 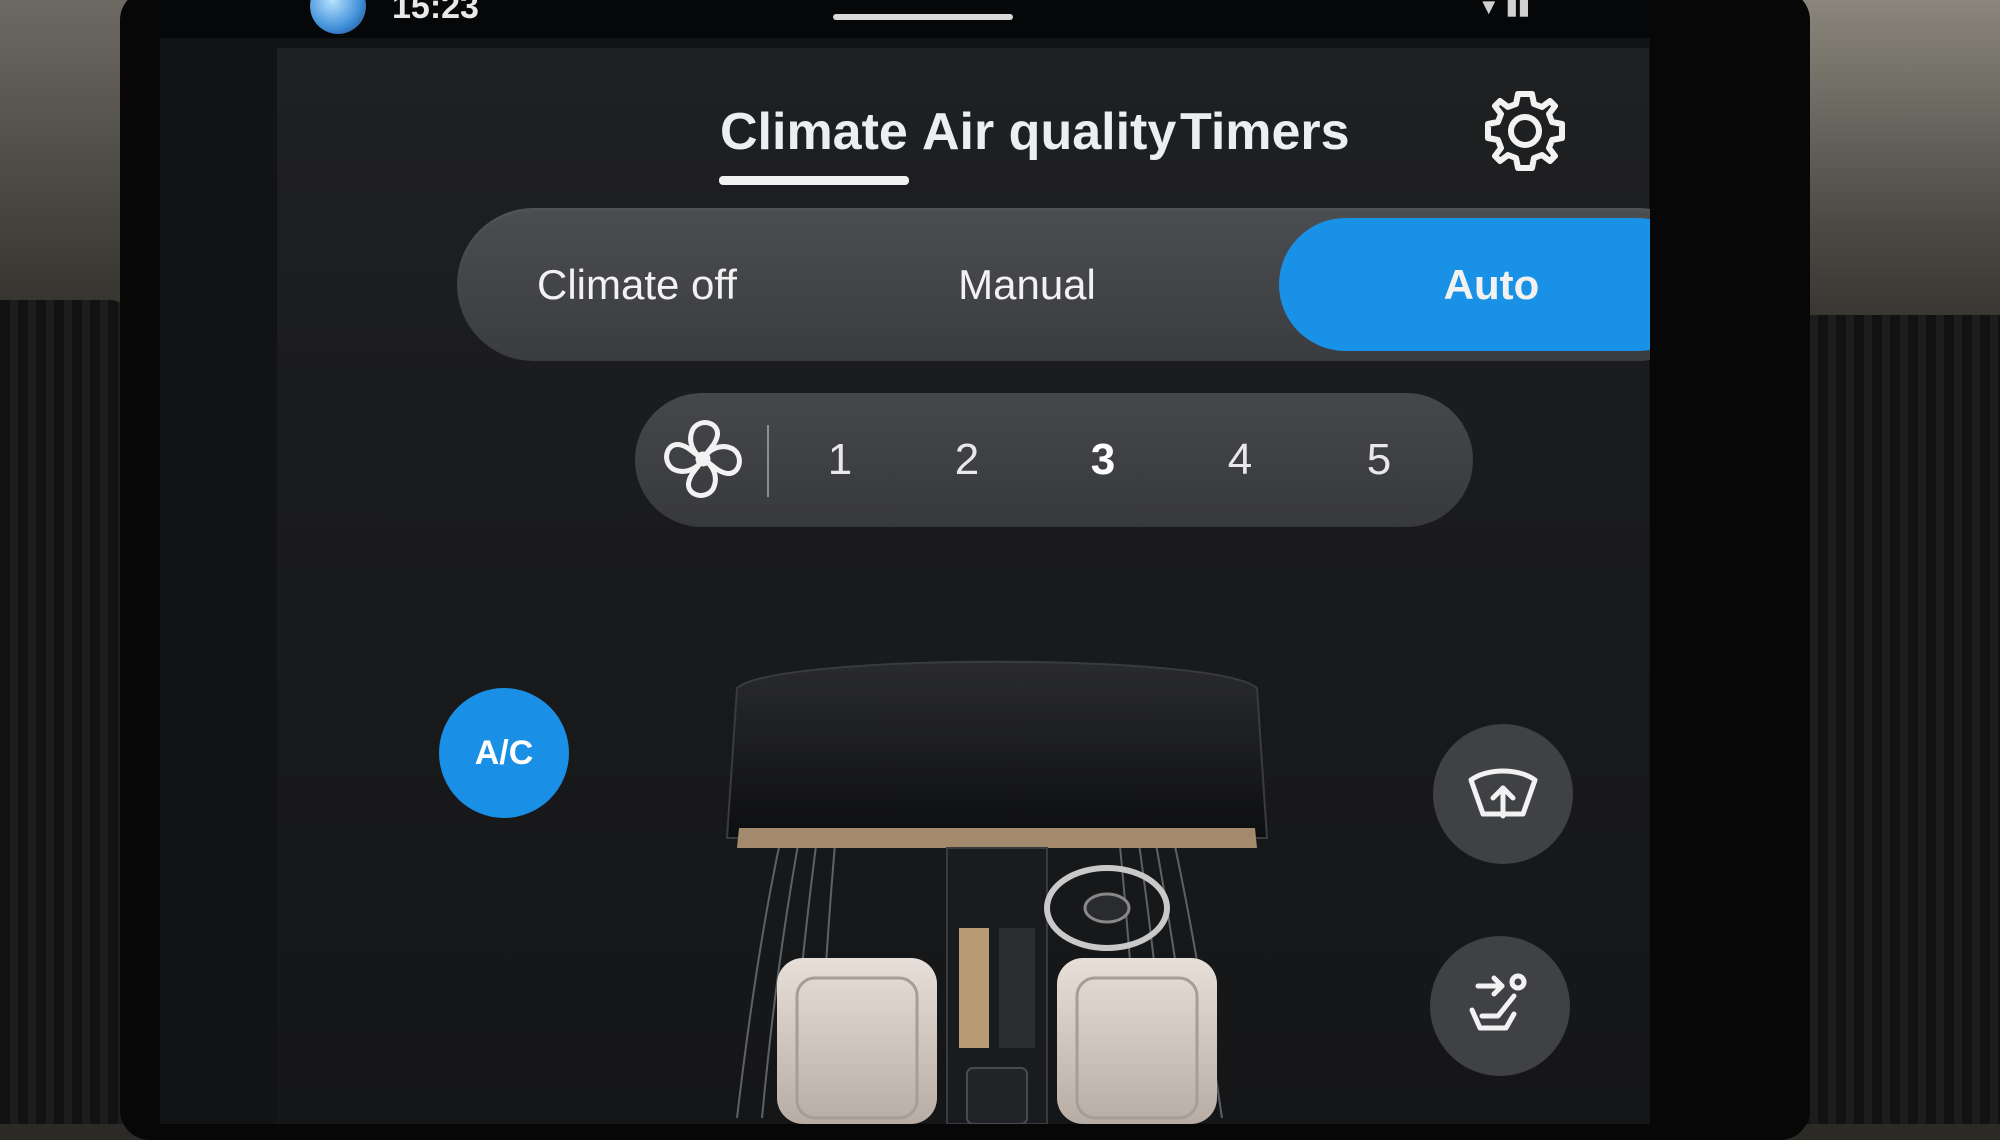 What do you see at coordinates (1054, 460) in the screenshot?
I see `fan-speed-selector: 1 2 3 4 5` at bounding box center [1054, 460].